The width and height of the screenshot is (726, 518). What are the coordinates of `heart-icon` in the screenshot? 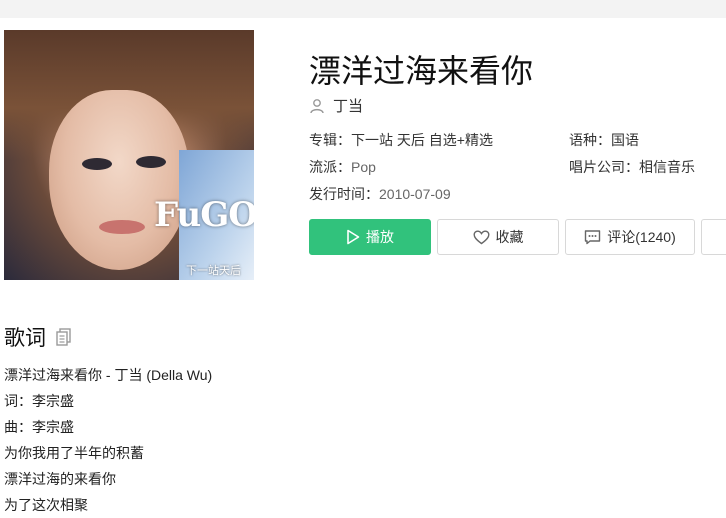 It's located at (481, 236).